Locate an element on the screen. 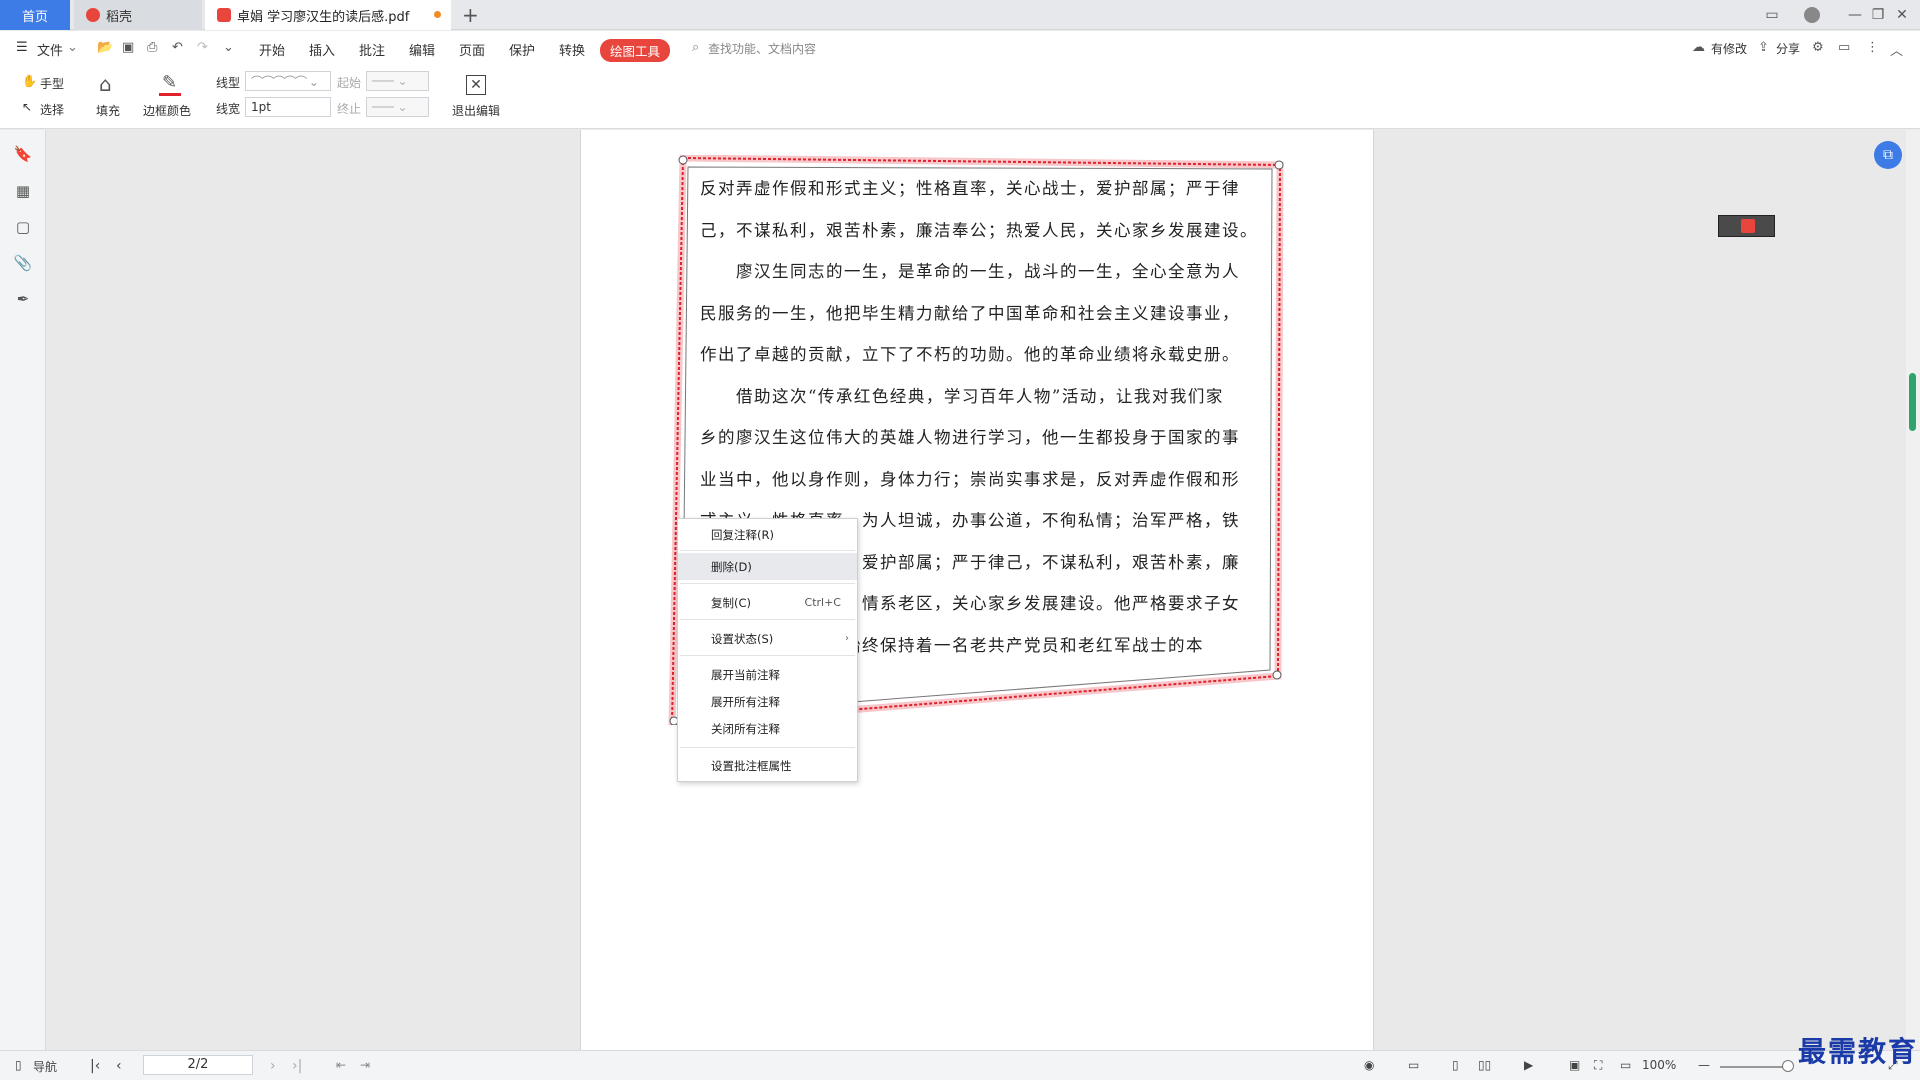 This screenshot has width=1920, height=1080. close-icon: ✕ is located at coordinates (1901, 15).